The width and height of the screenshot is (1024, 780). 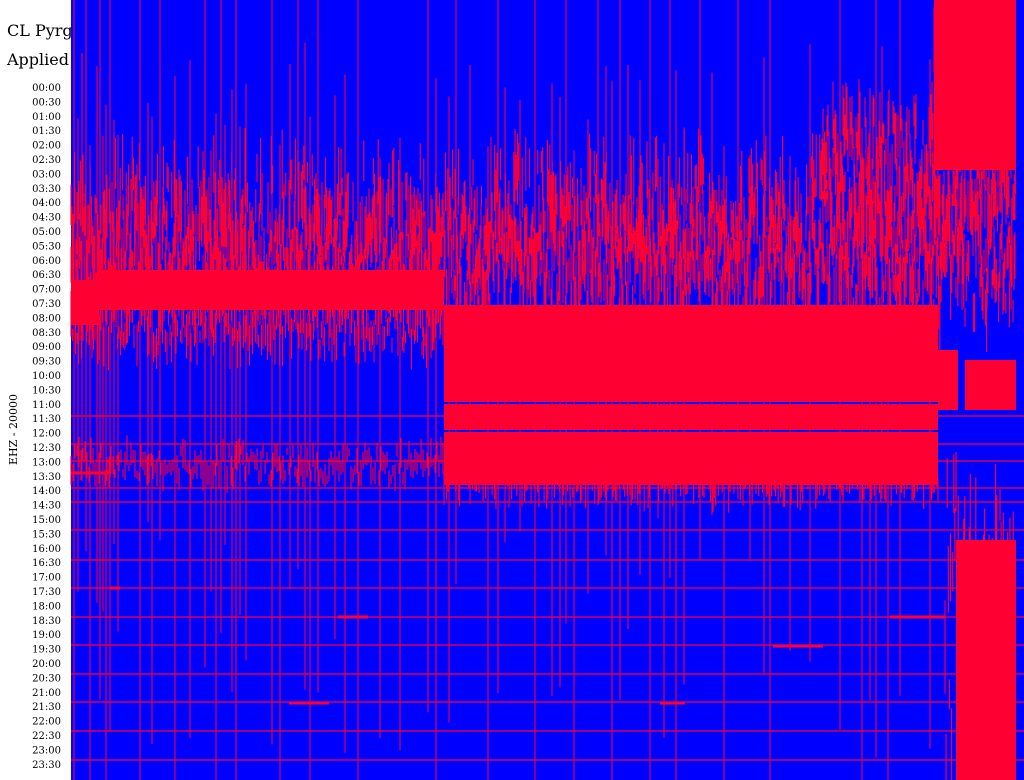 What do you see at coordinates (46, 621) in the screenshot?
I see `y-tick-label: 18:30` at bounding box center [46, 621].